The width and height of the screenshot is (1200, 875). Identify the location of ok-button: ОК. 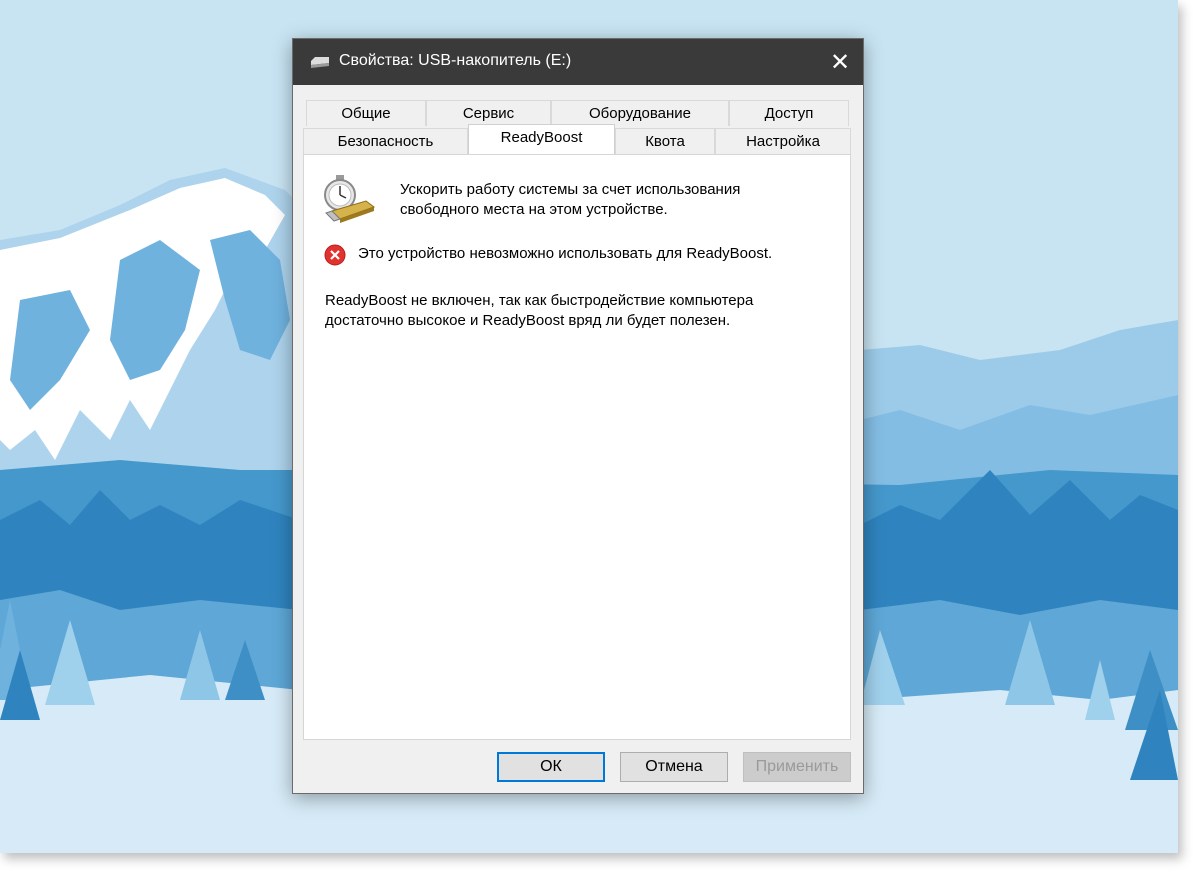
(551, 767).